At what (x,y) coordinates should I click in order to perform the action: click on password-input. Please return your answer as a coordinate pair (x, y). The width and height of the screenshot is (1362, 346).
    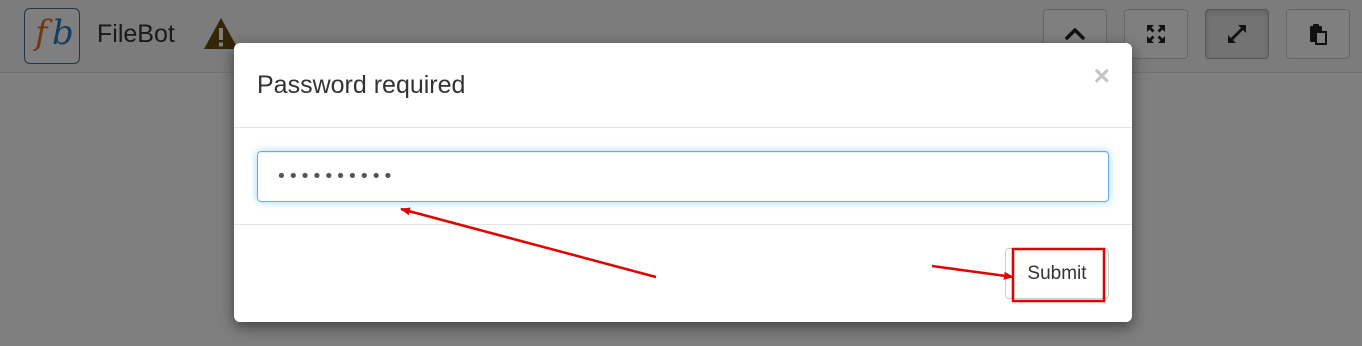
    Looking at the image, I should click on (683, 176).